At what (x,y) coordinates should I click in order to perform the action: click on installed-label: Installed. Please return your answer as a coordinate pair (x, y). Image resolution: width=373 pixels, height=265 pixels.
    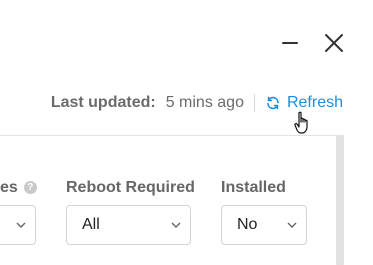
    Looking at the image, I should click on (253, 187).